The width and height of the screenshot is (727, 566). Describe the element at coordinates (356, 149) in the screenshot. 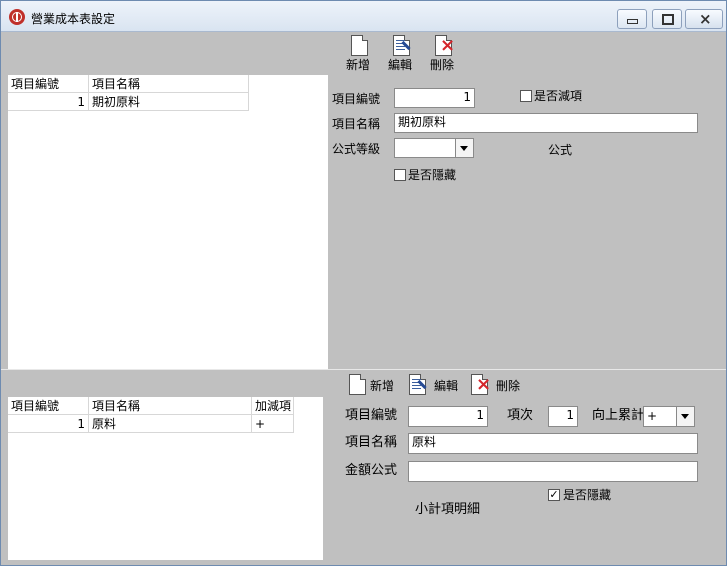

I see `formula-level-label: 公式等級` at that location.